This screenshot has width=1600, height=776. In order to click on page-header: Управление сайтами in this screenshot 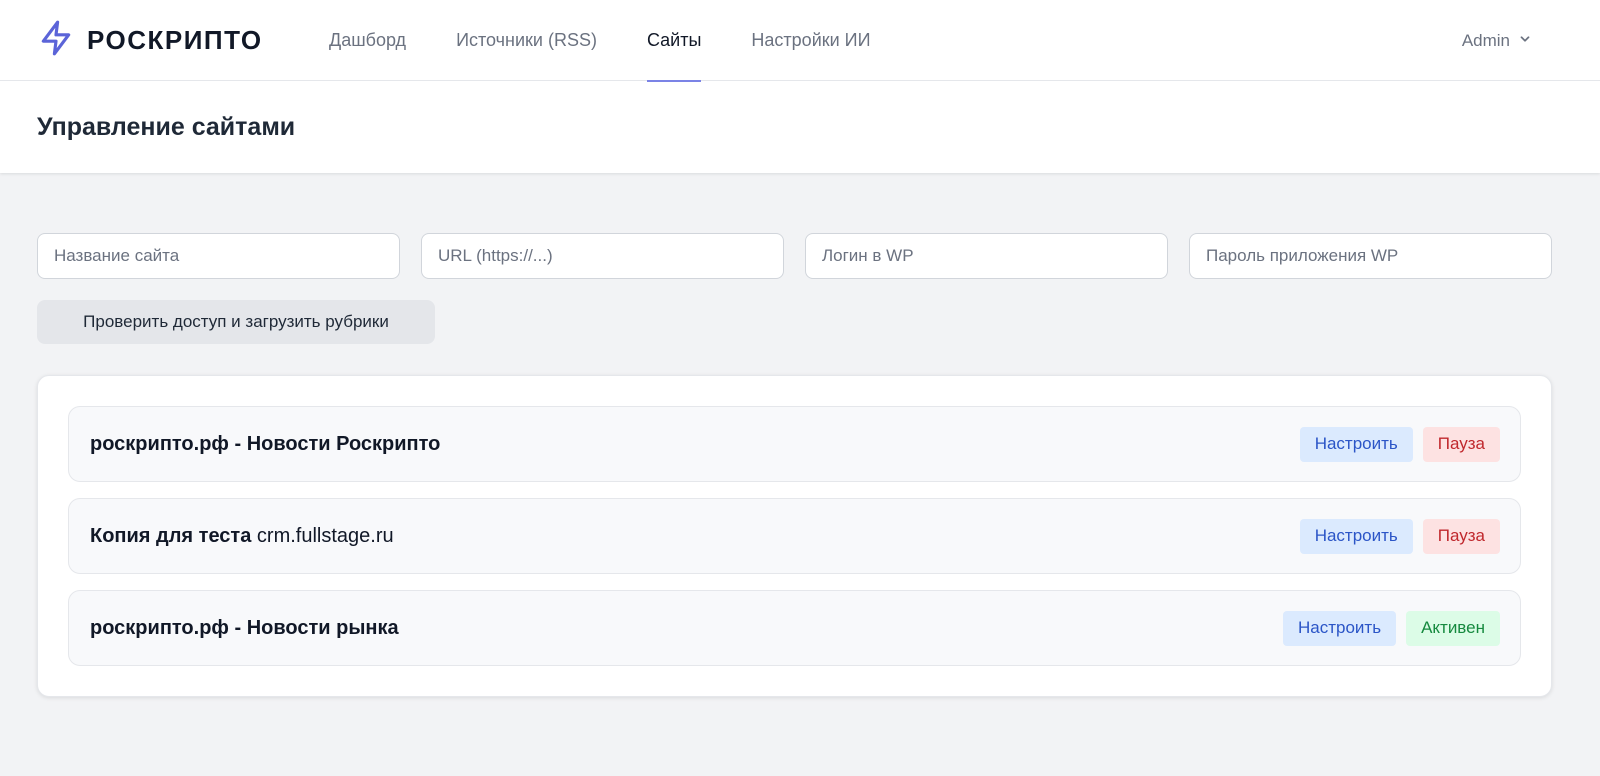, I will do `click(800, 127)`.